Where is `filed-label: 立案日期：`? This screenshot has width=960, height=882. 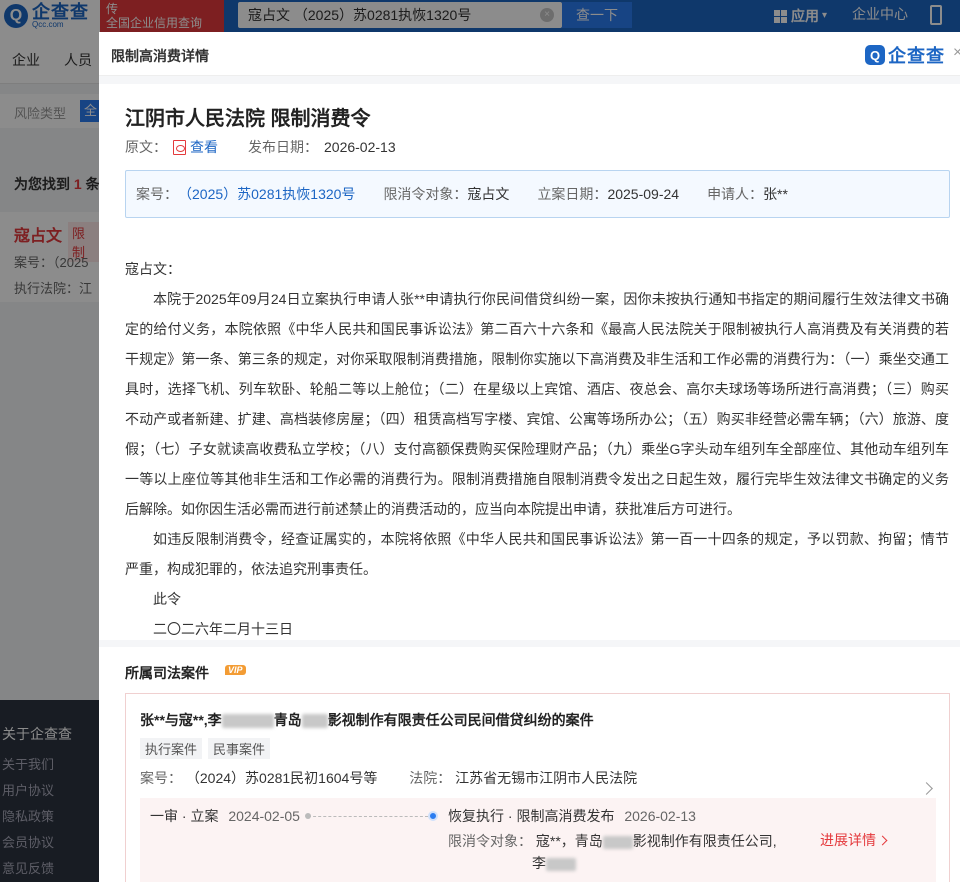 filed-label: 立案日期： is located at coordinates (572, 194).